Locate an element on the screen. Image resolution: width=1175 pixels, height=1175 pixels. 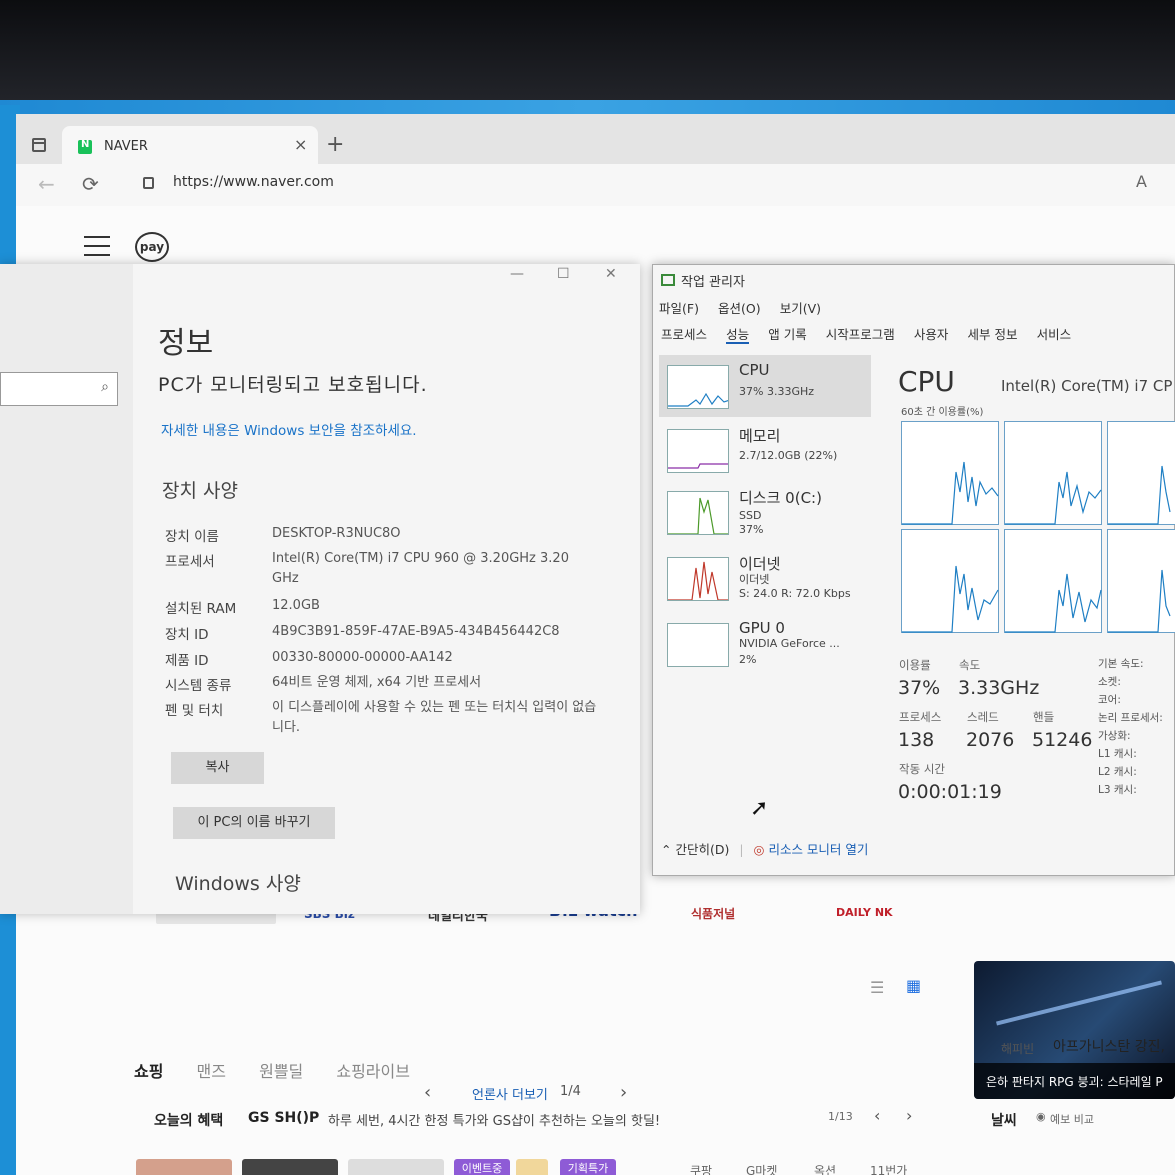
spec-label-device-id: 장치 ID is located at coordinates (187, 635).